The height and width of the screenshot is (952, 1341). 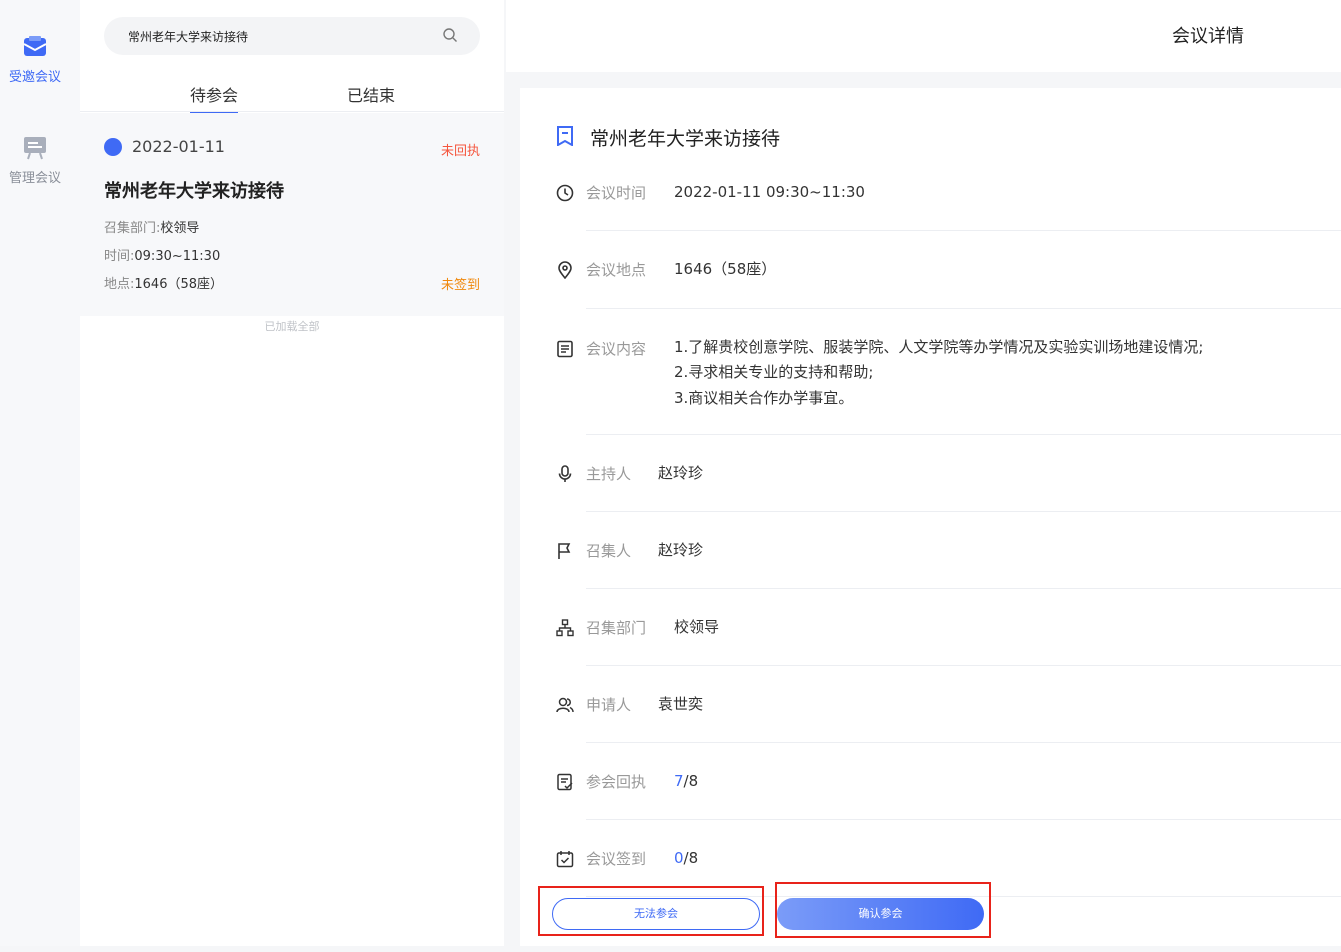 I want to click on users-icon, so click(x=565, y=705).